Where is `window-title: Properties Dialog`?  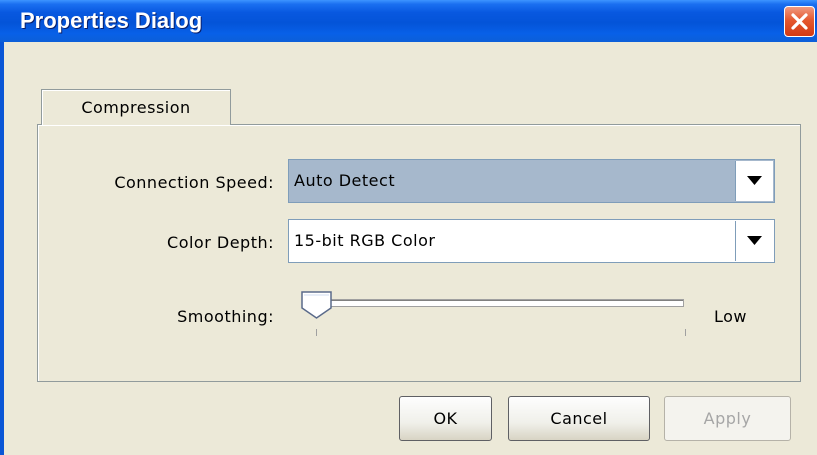
window-title: Properties Dialog is located at coordinates (111, 20).